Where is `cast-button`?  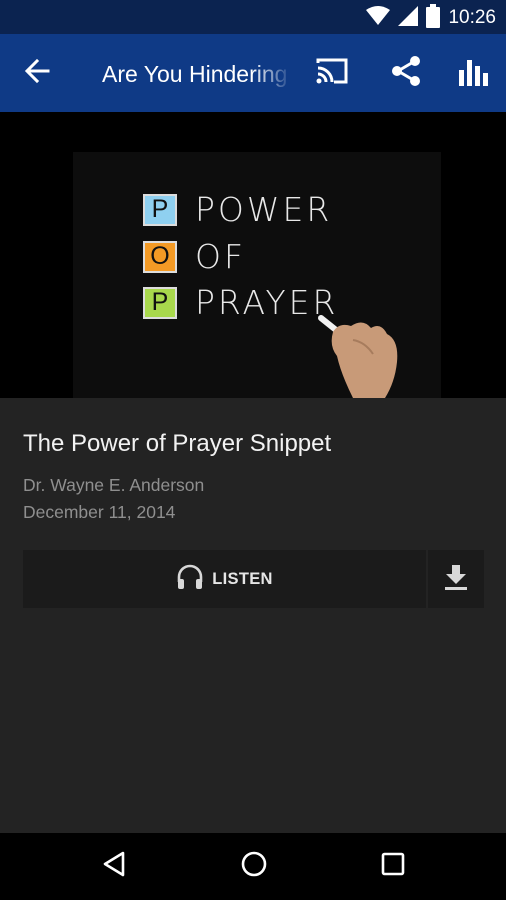
cast-button is located at coordinates (332, 73).